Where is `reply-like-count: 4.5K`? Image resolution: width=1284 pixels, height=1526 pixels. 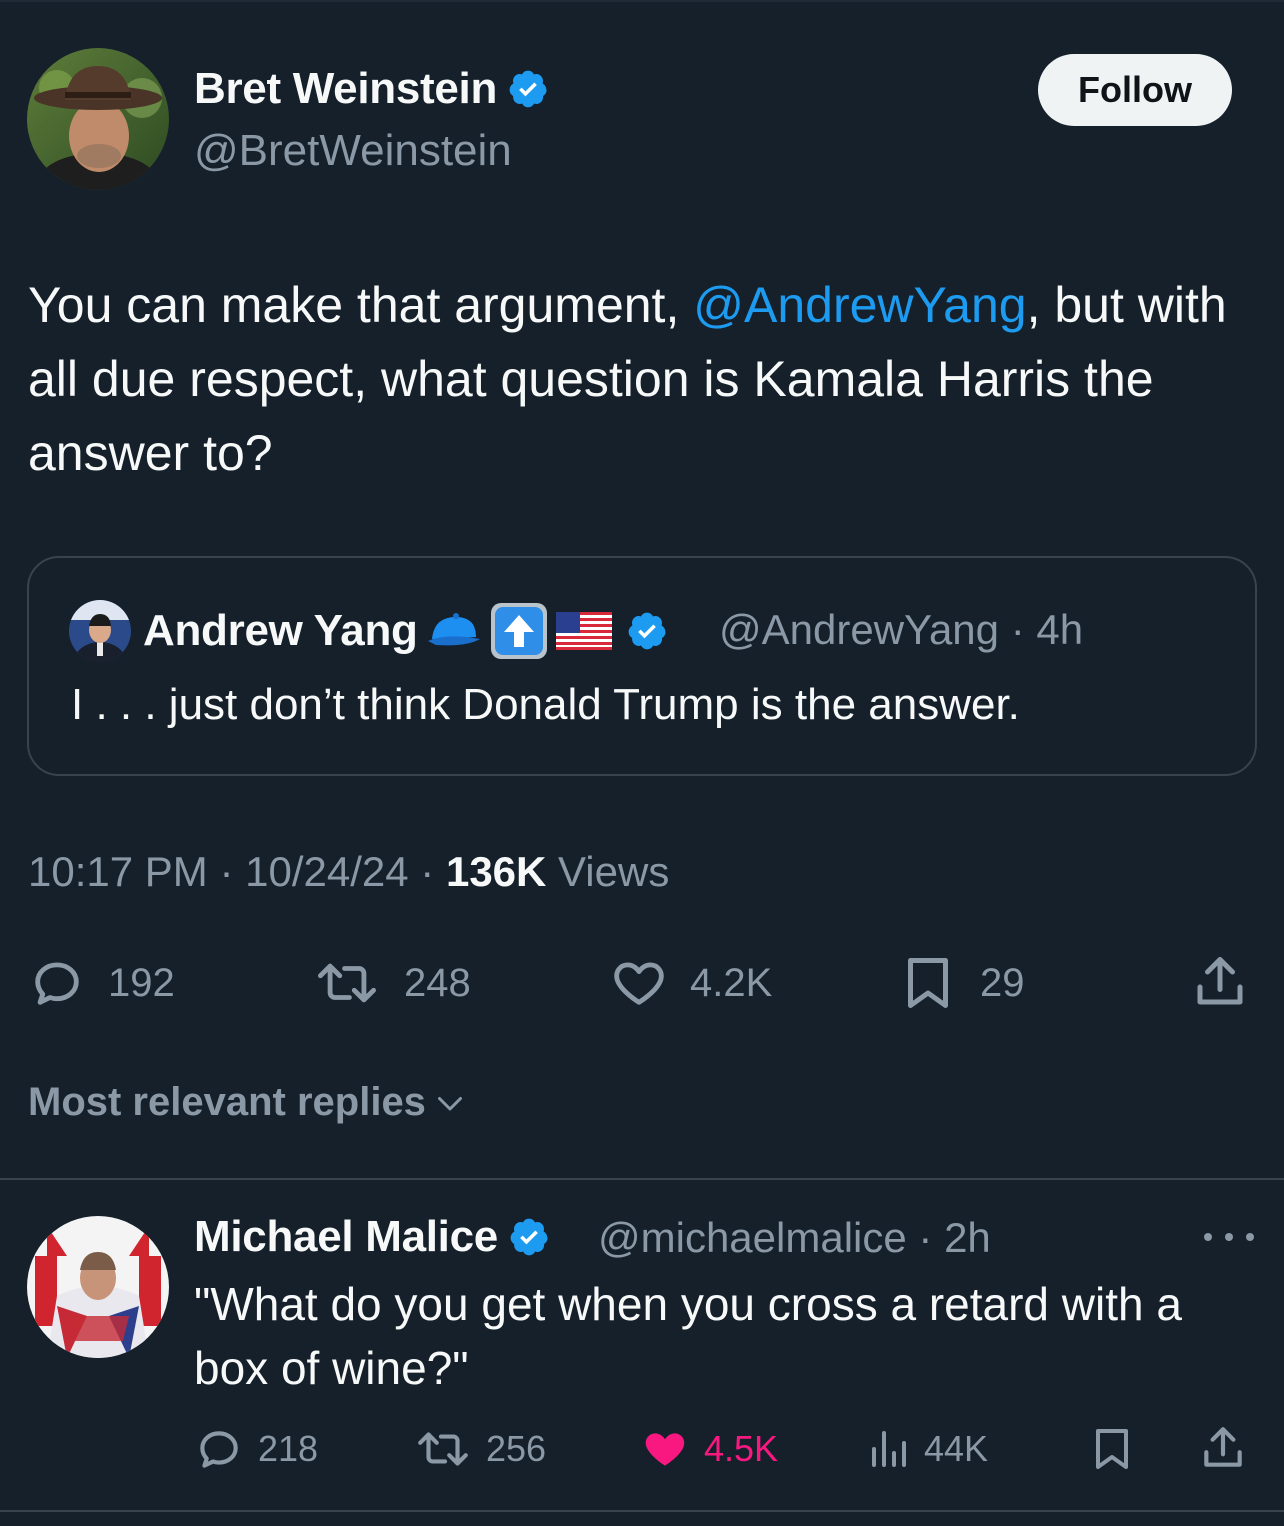 reply-like-count: 4.5K is located at coordinates (741, 1448).